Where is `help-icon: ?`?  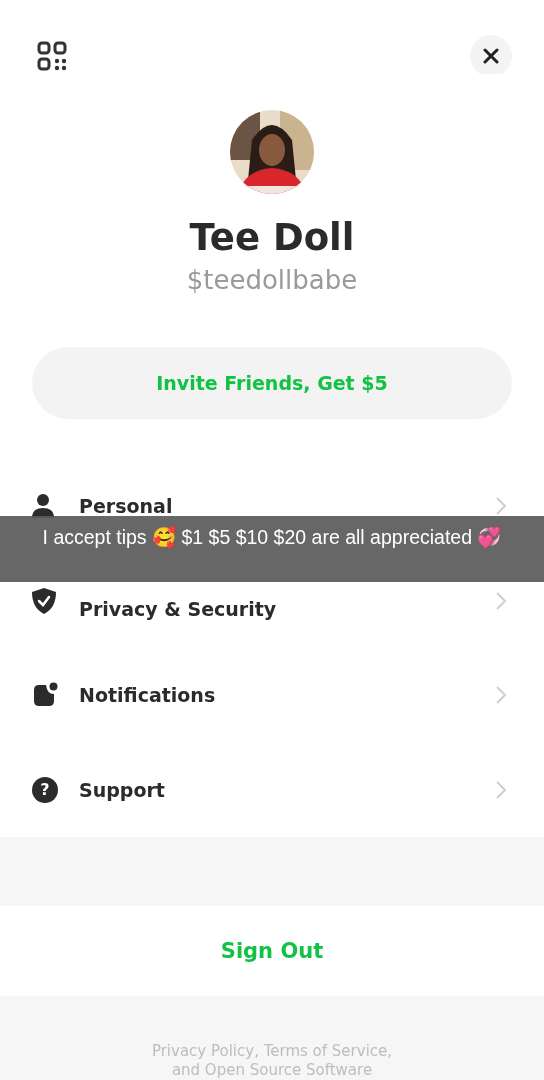
help-icon: ? is located at coordinates (45, 789).